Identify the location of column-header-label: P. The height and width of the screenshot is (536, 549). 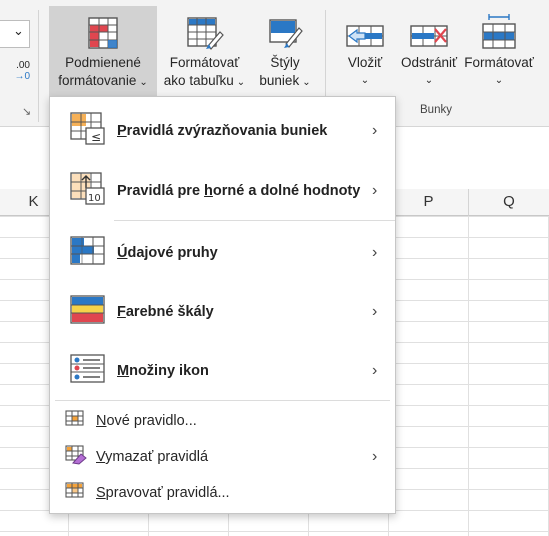
(428, 201).